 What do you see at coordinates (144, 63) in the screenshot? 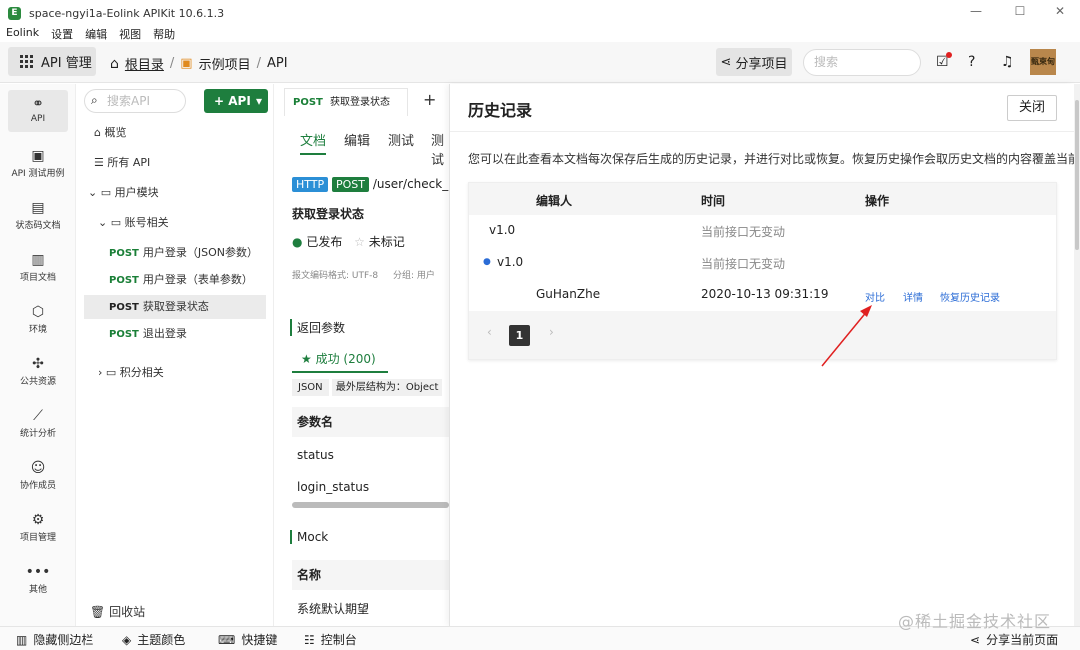
I see `breadcrumb-root: 根目录` at bounding box center [144, 63].